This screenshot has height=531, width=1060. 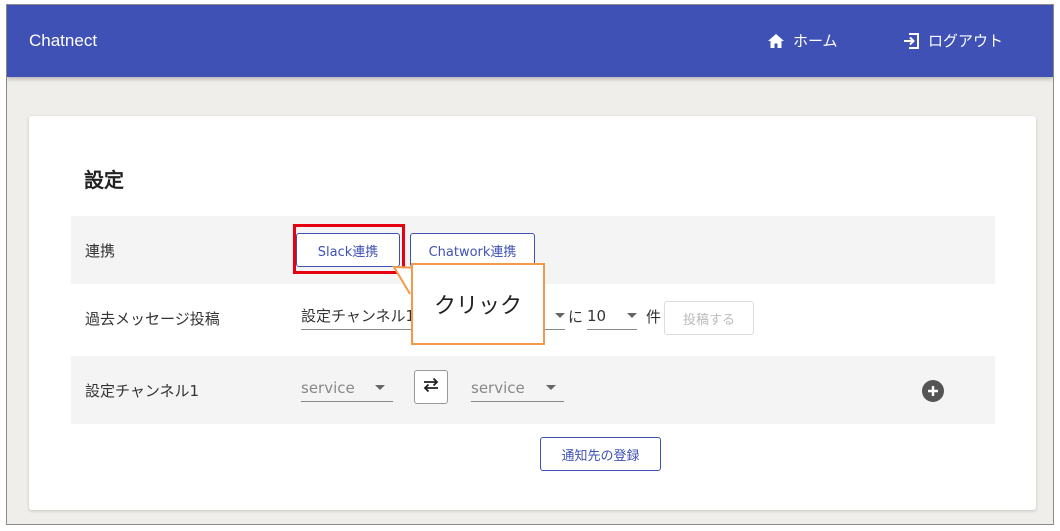 What do you see at coordinates (472, 250) in the screenshot?
I see `chatwork-integration-button: Chatwork連携` at bounding box center [472, 250].